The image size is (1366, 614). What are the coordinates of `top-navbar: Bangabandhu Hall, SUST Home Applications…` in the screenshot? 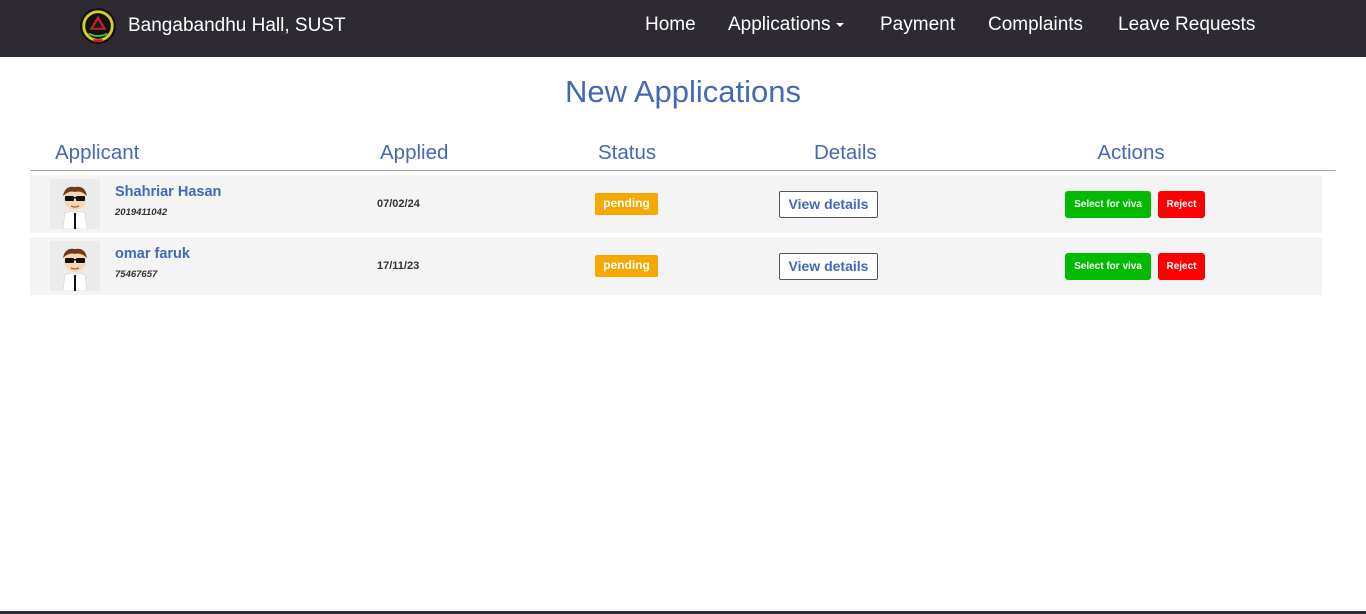 It's located at (683, 28).